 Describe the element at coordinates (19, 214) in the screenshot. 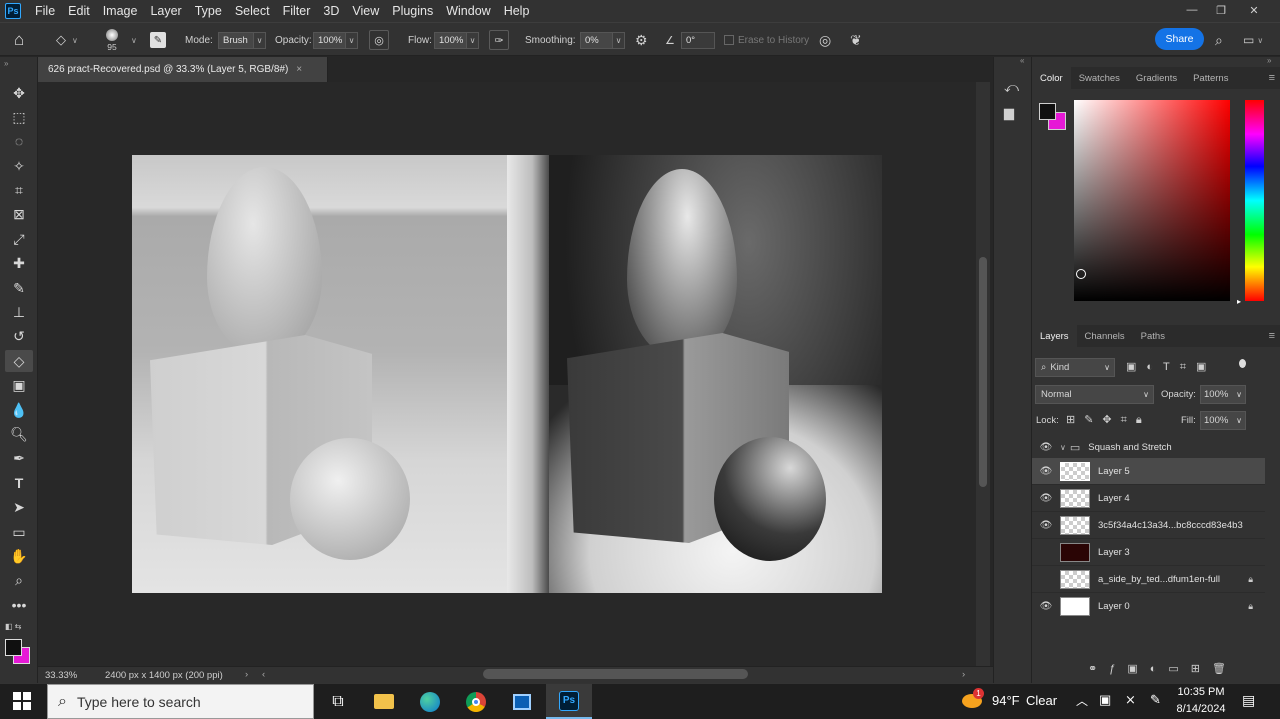

I see `frame-tool-icon: ⊠` at that location.